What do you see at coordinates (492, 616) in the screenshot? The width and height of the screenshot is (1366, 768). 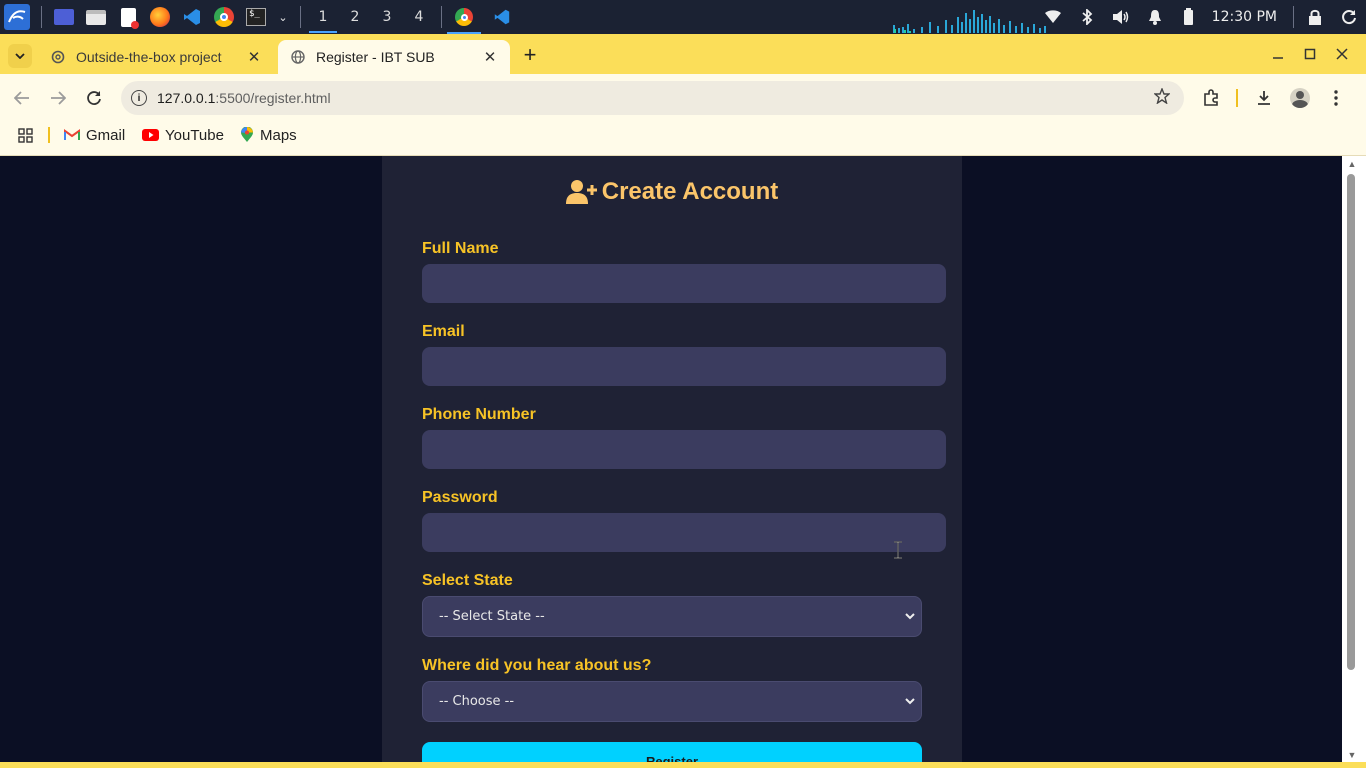 I see `state-select-value: -- Select State --` at bounding box center [492, 616].